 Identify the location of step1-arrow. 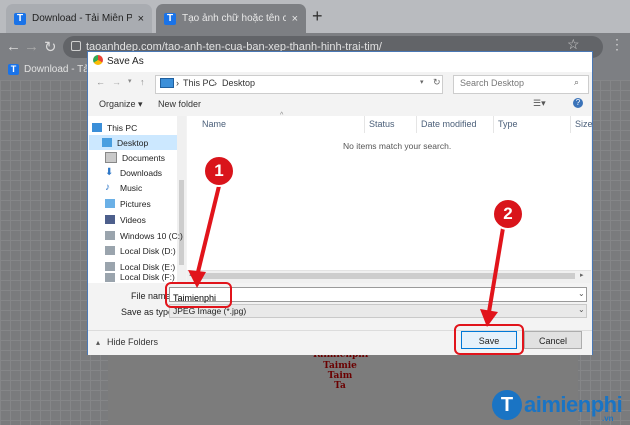
(208, 229).